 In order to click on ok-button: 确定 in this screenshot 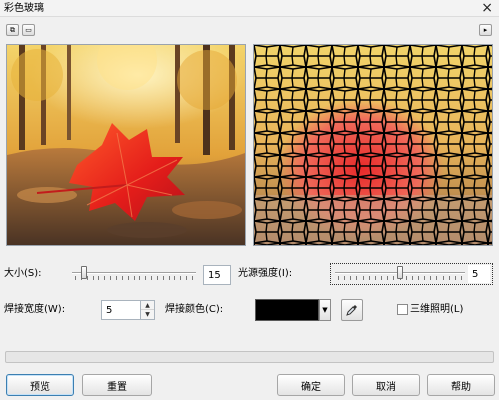, I will do `click(311, 385)`.